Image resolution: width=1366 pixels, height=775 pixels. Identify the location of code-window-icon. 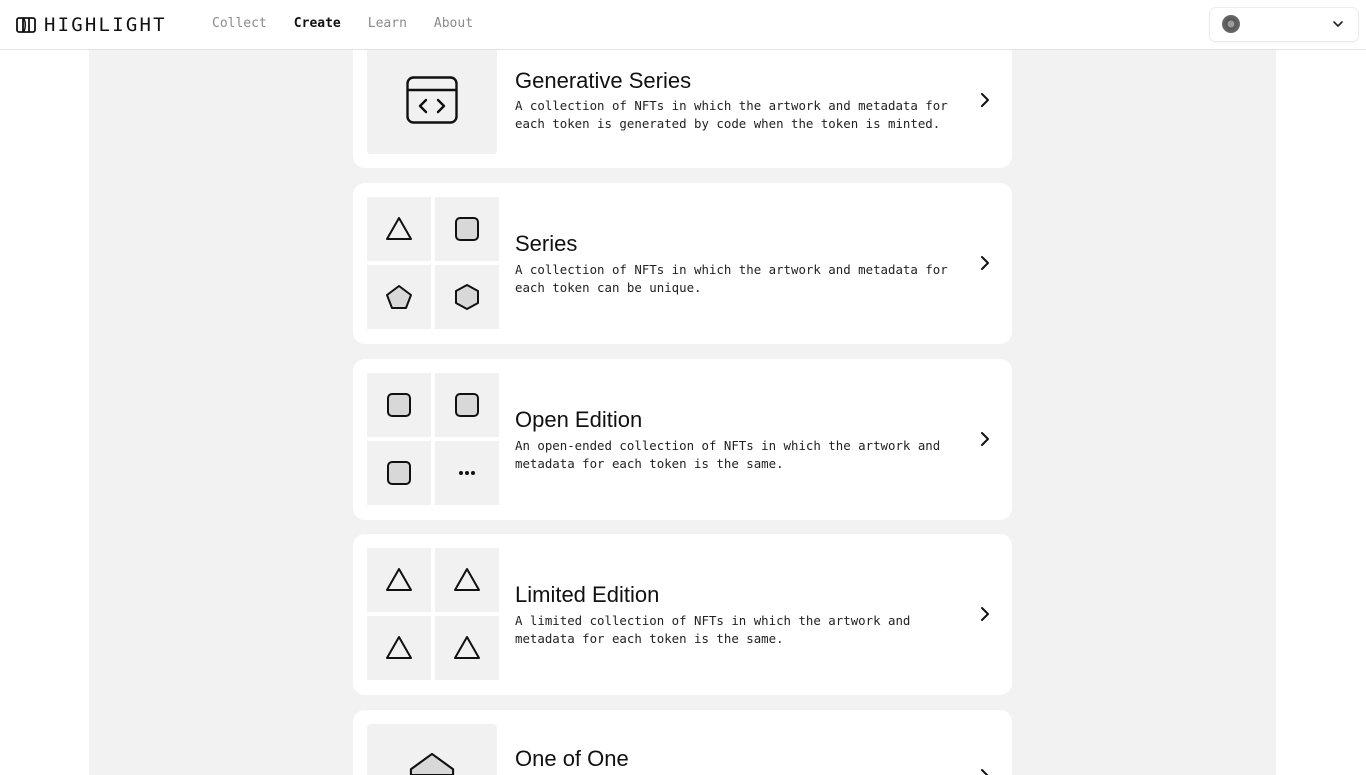
(432, 100).